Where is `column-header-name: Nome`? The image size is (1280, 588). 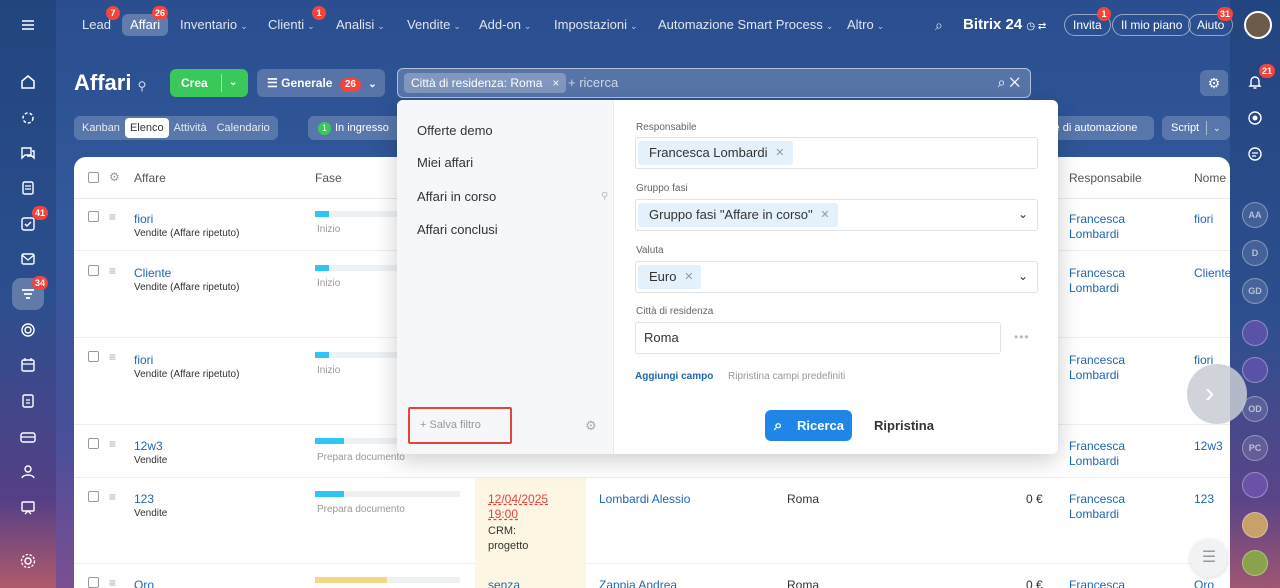
column-header-name: Nome is located at coordinates (1210, 178).